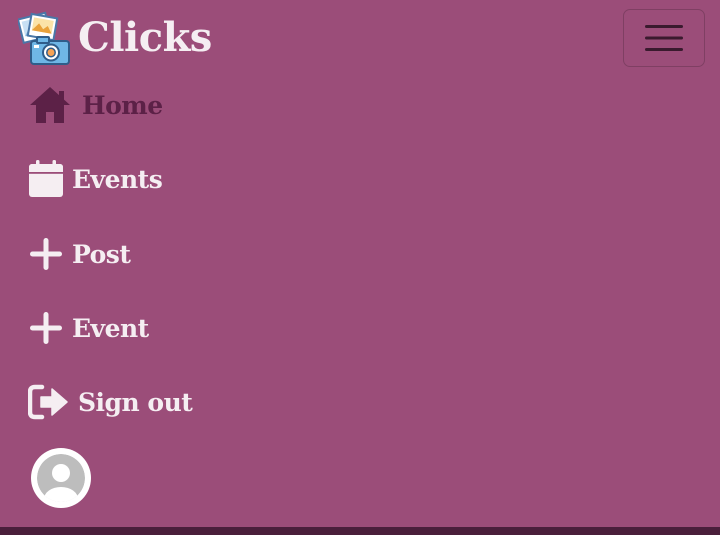  I want to click on brand-link: Clicks, so click(115, 38).